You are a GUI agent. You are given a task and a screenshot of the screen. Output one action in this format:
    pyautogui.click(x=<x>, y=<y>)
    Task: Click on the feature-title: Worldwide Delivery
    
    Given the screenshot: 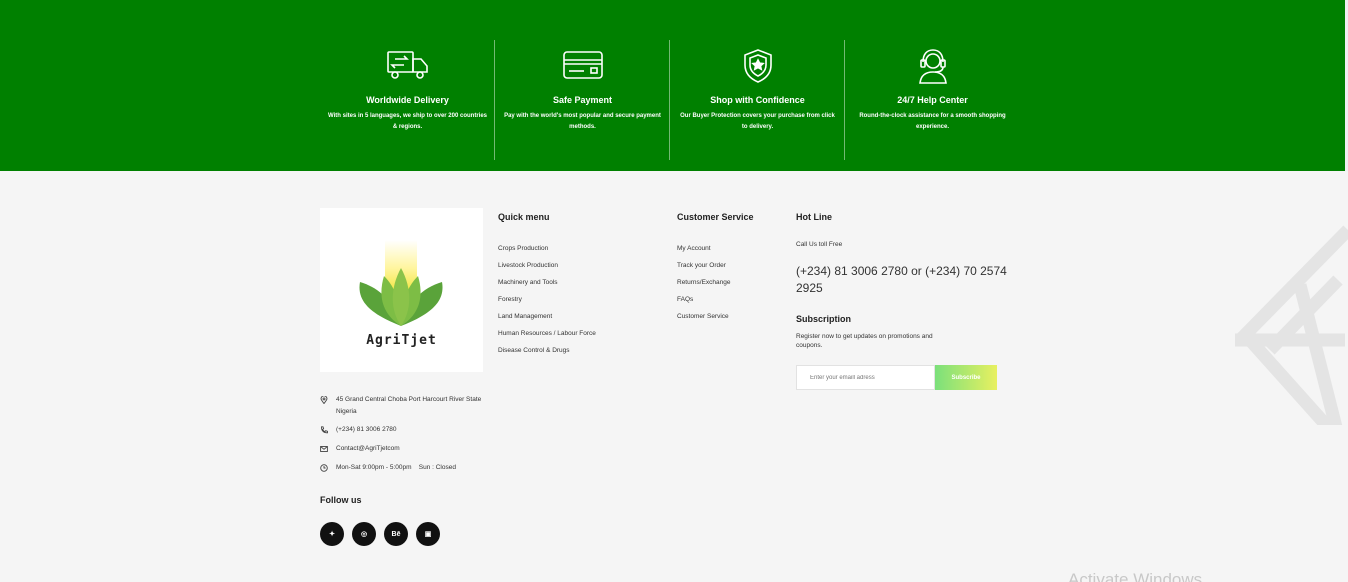 What is the action you would take?
    pyautogui.click(x=407, y=100)
    